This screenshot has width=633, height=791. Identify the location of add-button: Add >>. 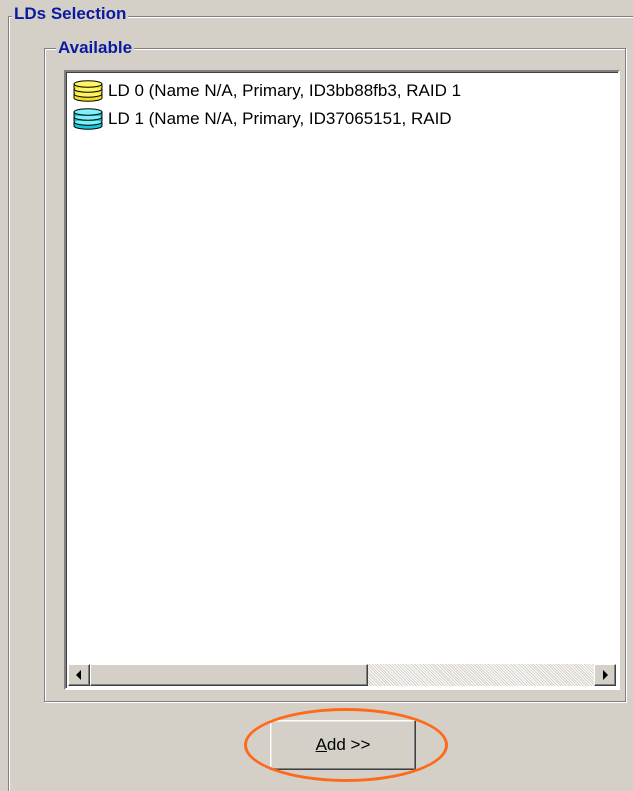
(343, 745).